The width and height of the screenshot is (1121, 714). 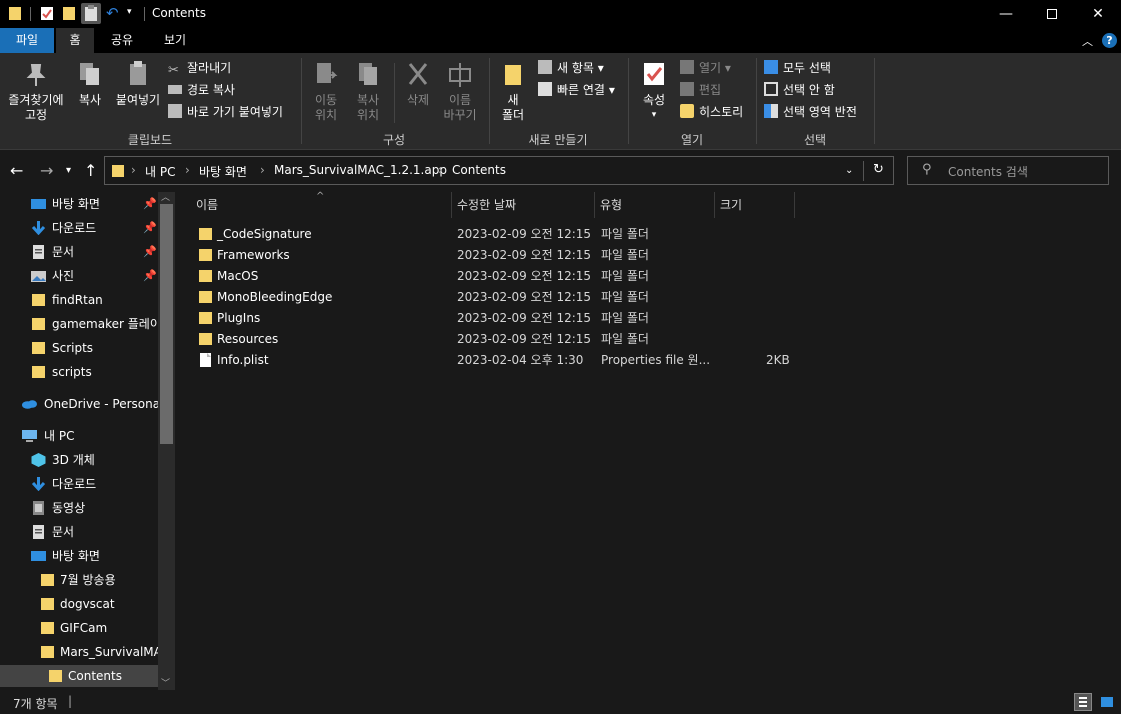 I want to click on large-icons-view-button, so click(x=1107, y=702).